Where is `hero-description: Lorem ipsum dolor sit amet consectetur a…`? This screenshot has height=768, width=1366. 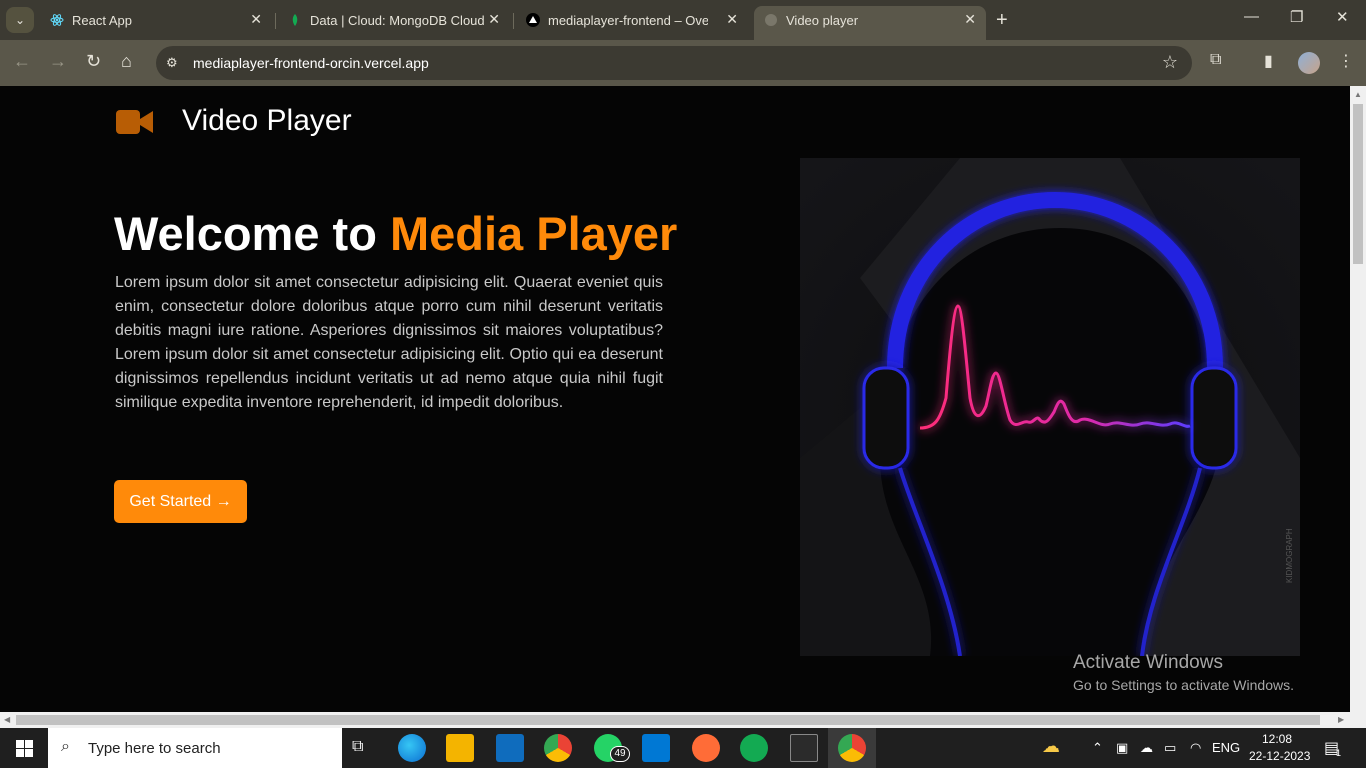
hero-description: Lorem ipsum dolor sit amet consectetur a… is located at coordinates (389, 342).